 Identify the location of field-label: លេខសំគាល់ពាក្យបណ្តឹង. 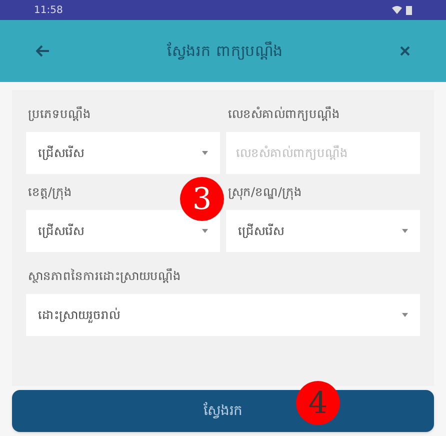
(284, 114).